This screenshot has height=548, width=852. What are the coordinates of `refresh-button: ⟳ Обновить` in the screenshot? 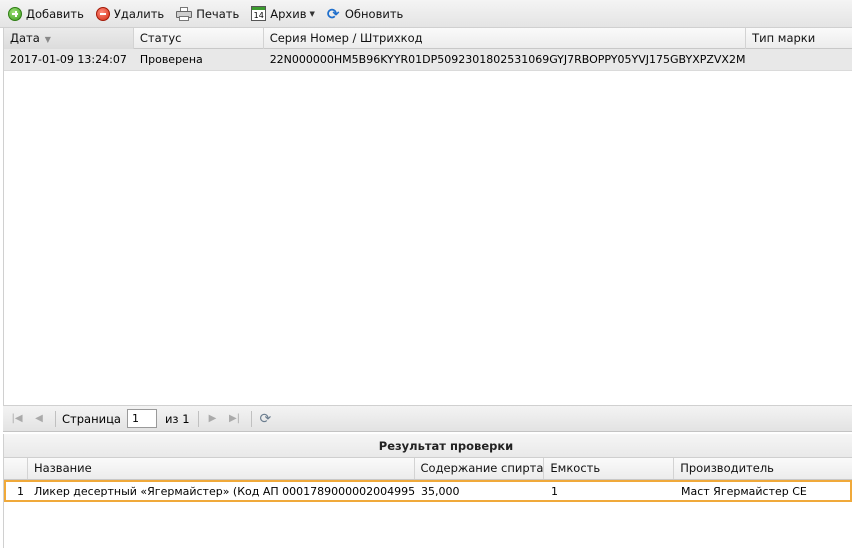 It's located at (365, 14).